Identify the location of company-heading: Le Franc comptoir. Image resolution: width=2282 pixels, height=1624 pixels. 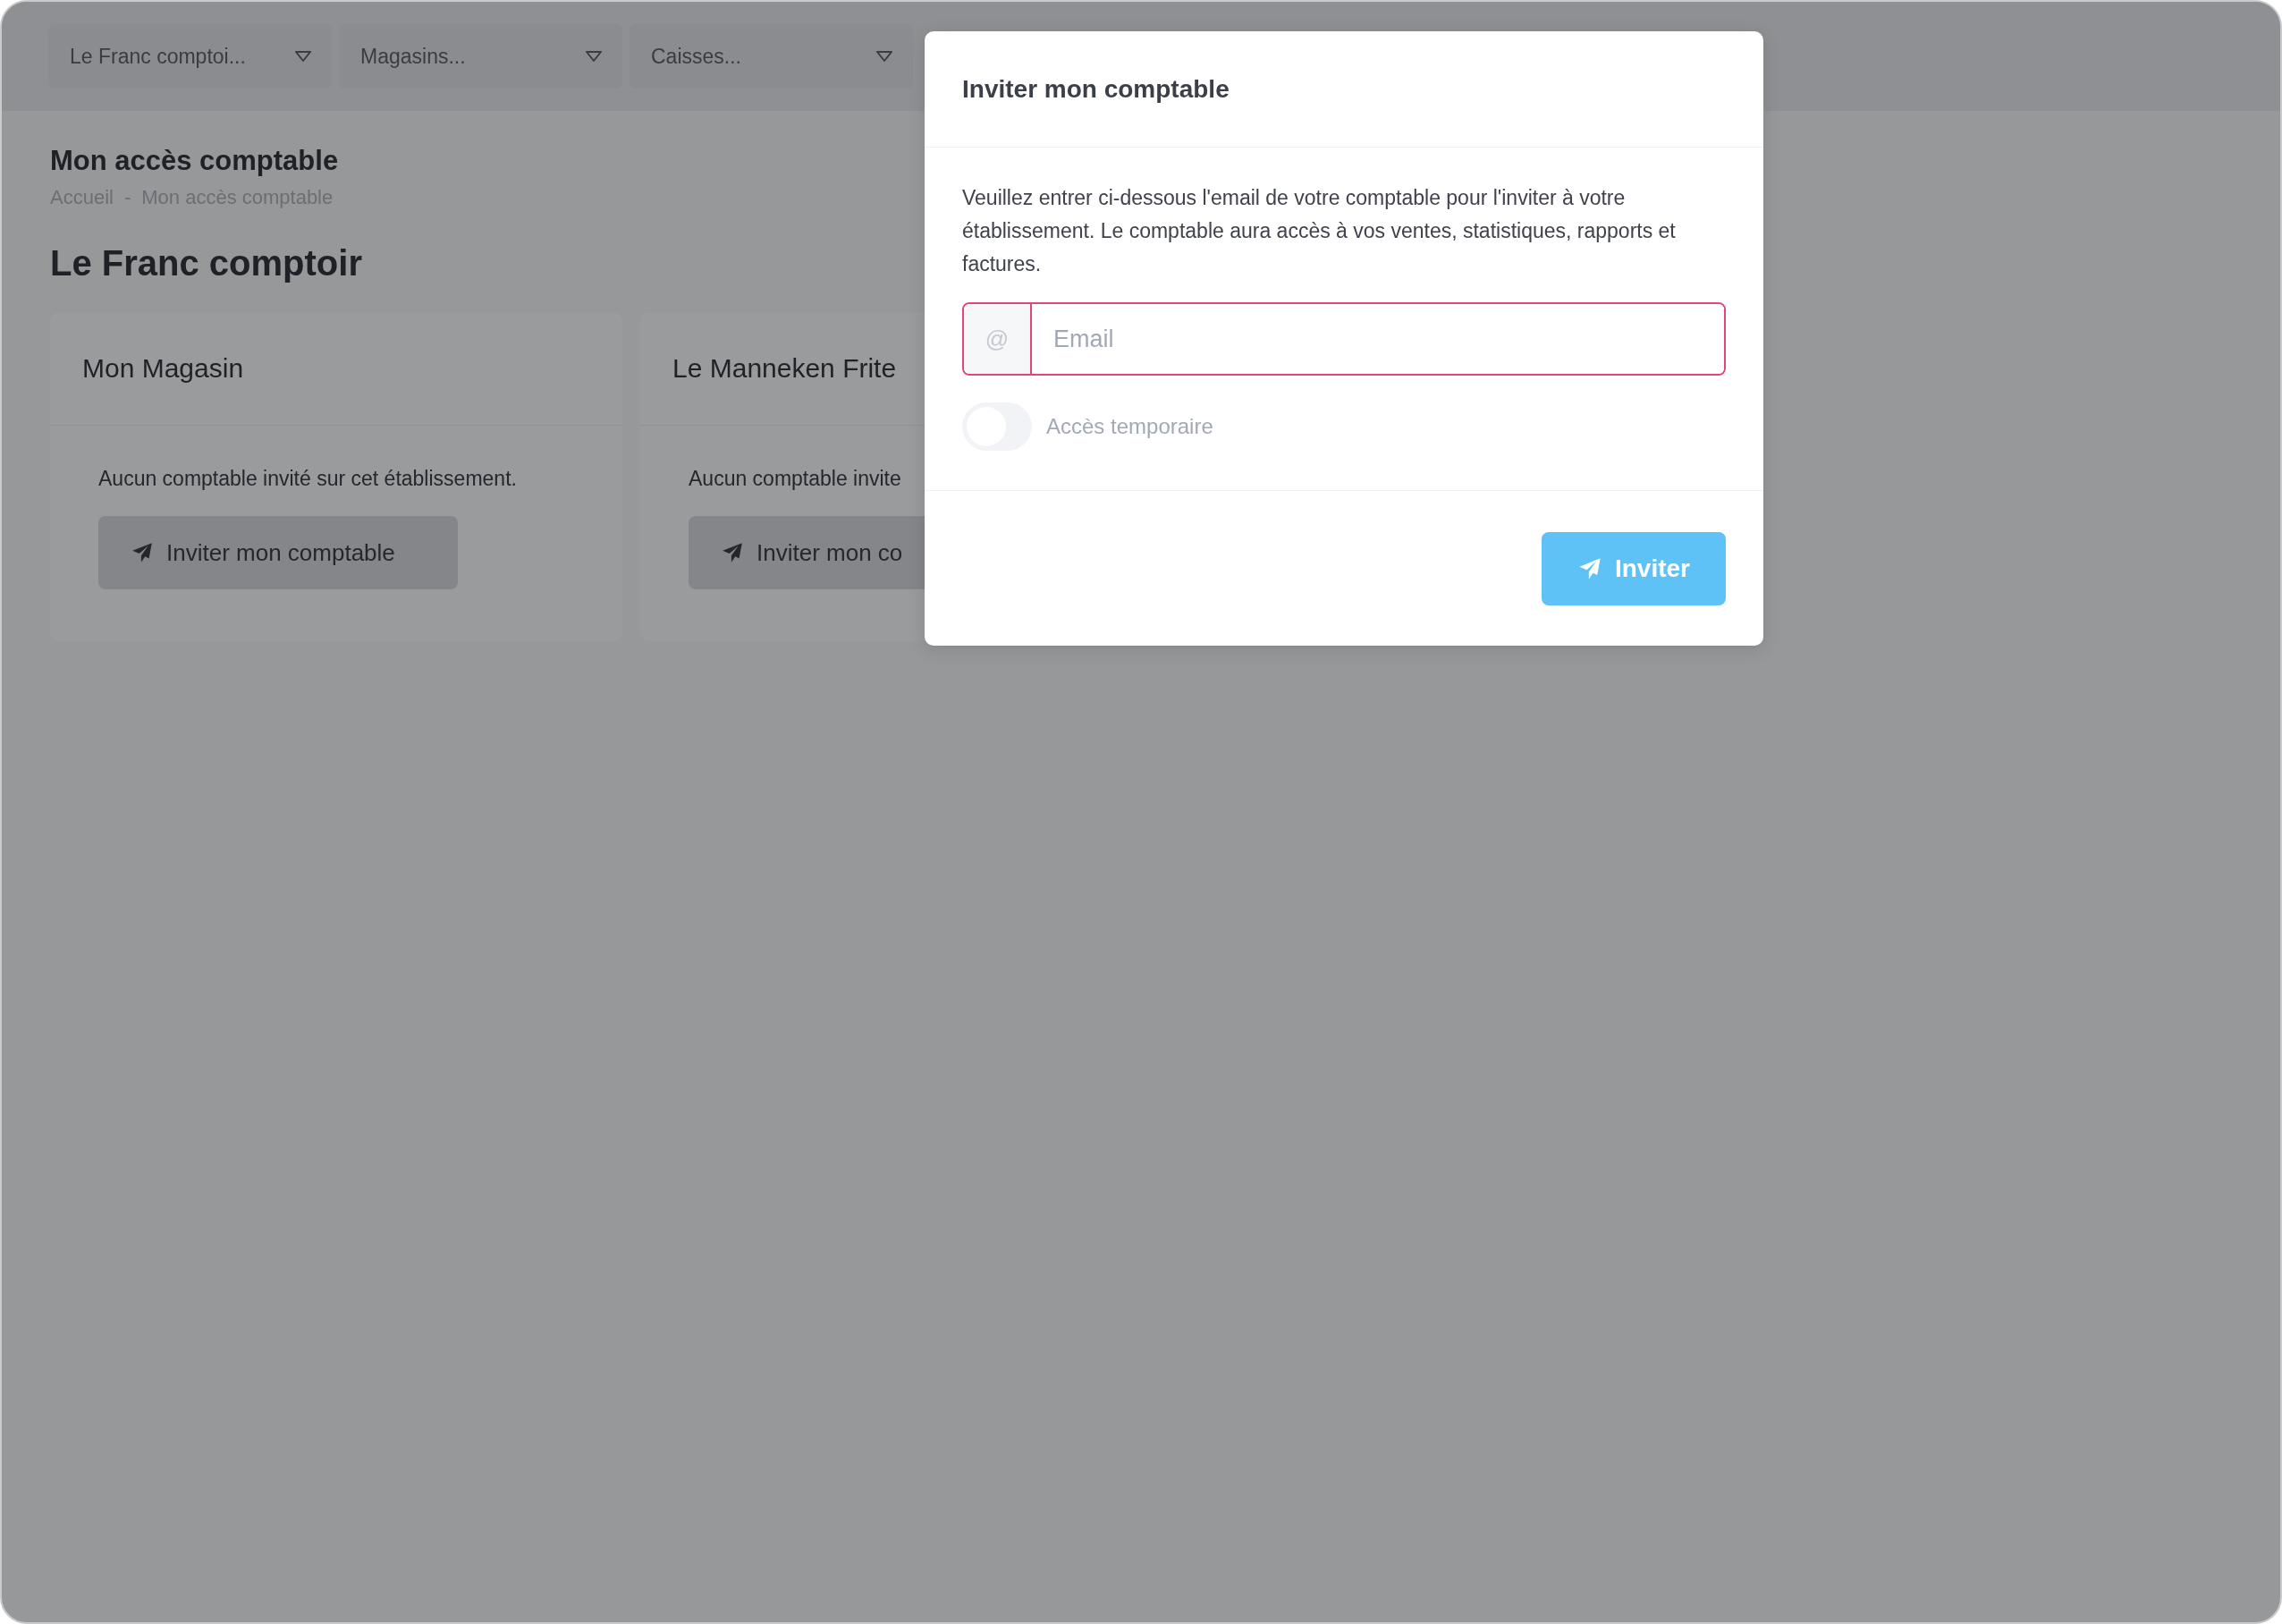
(206, 263).